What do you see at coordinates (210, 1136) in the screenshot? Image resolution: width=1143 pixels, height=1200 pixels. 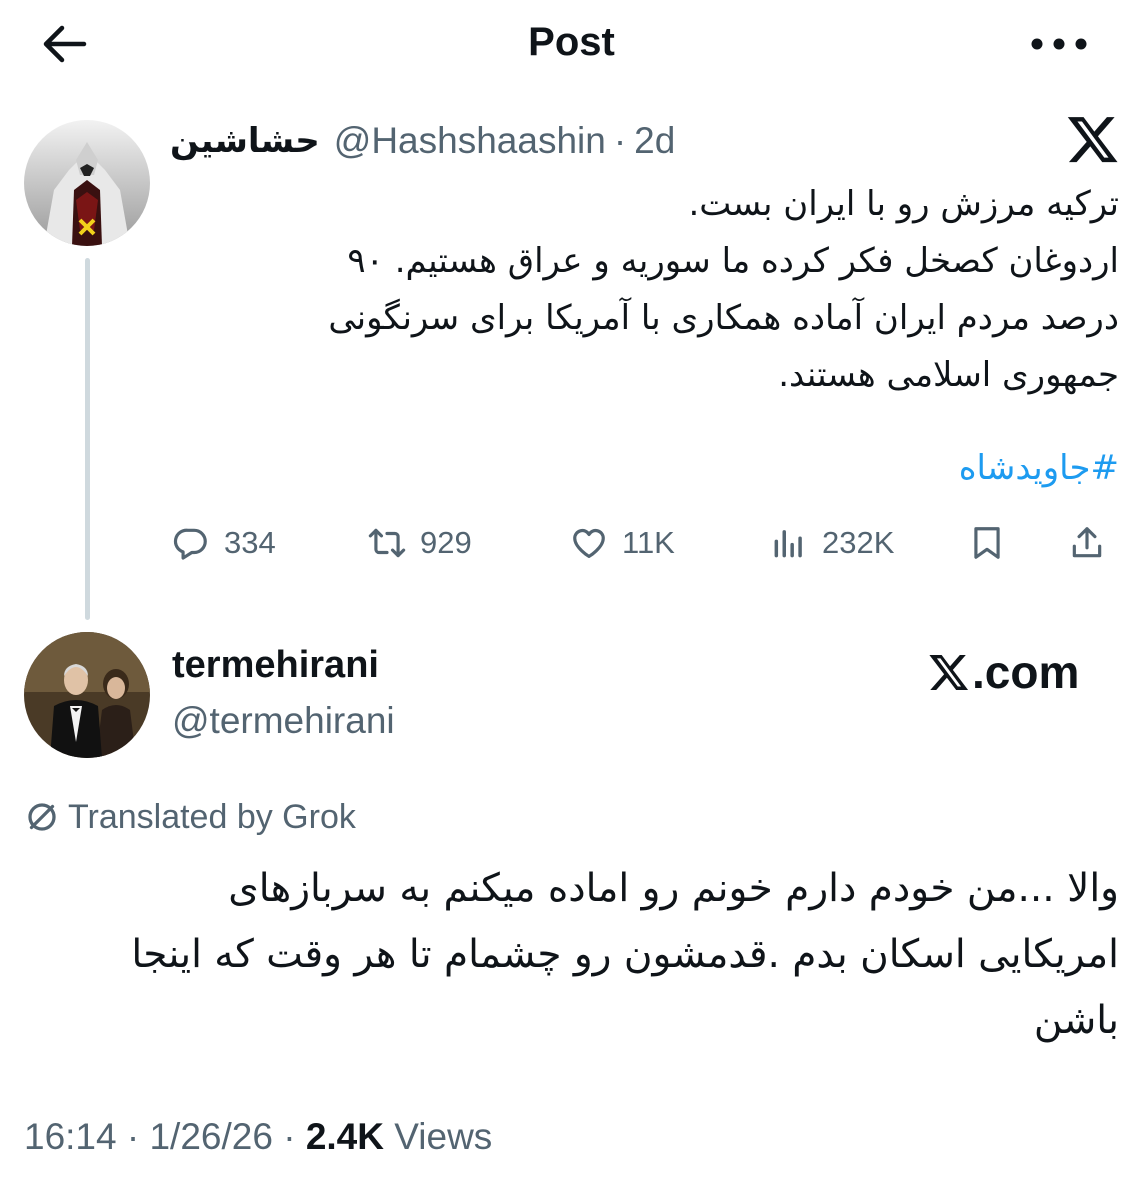 I see `post-date: 1/26/26` at bounding box center [210, 1136].